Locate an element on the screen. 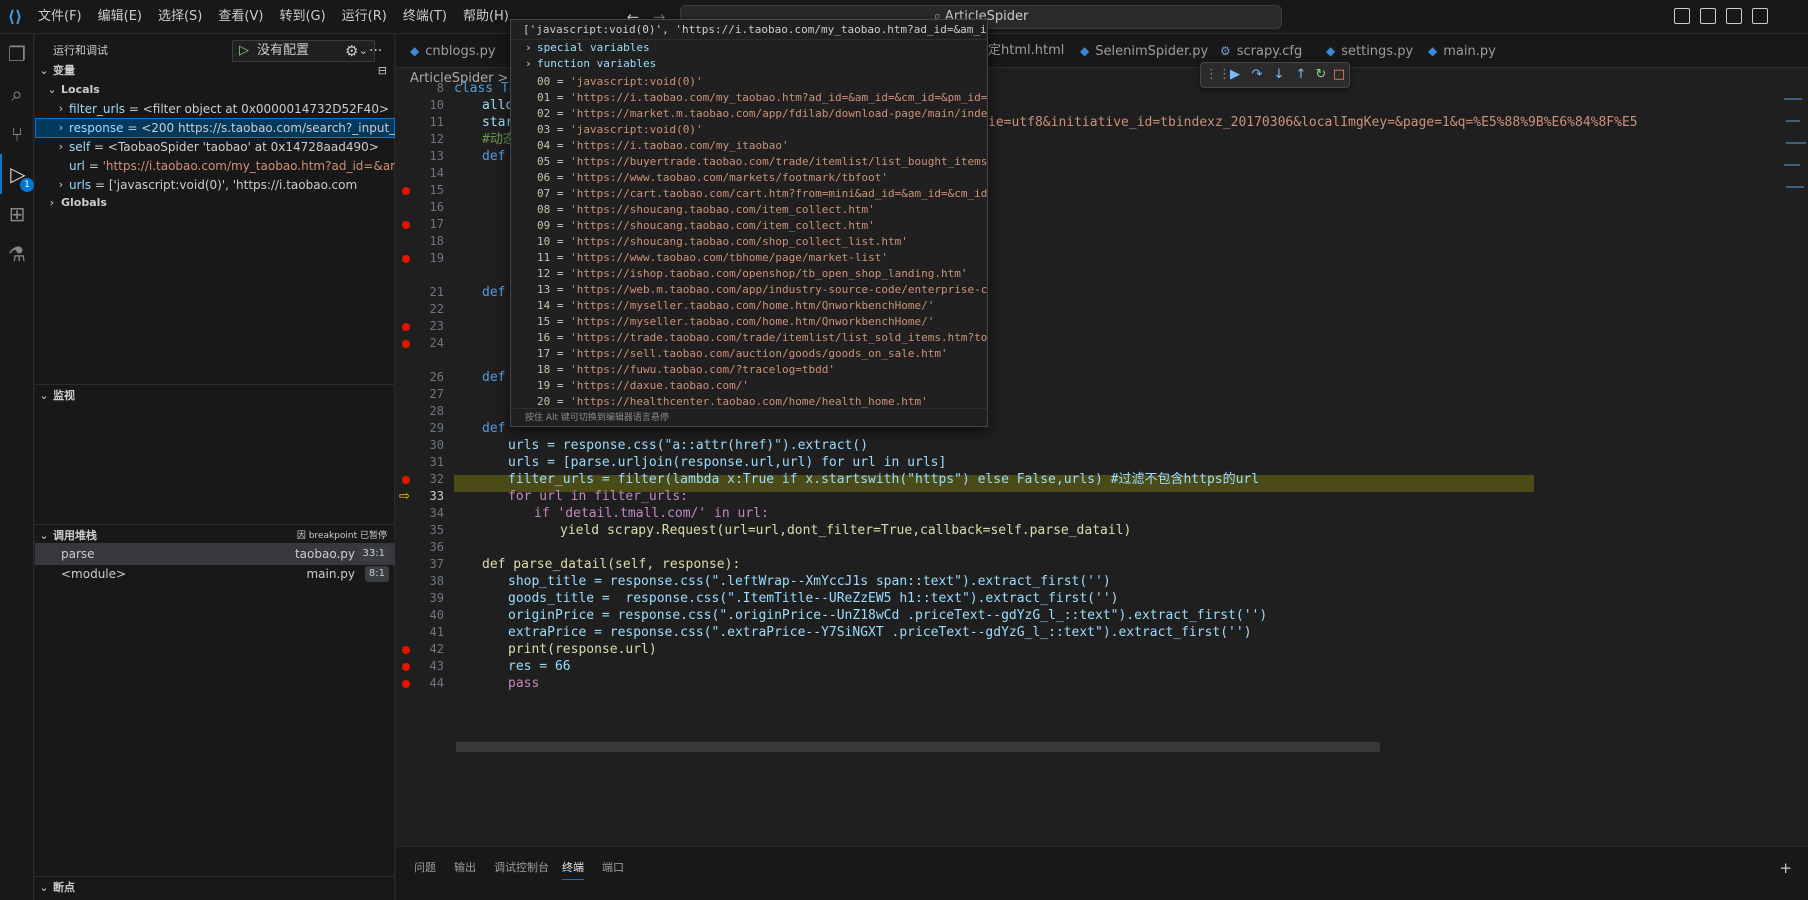  extensions-icon: ⊞ is located at coordinates (17, 214).